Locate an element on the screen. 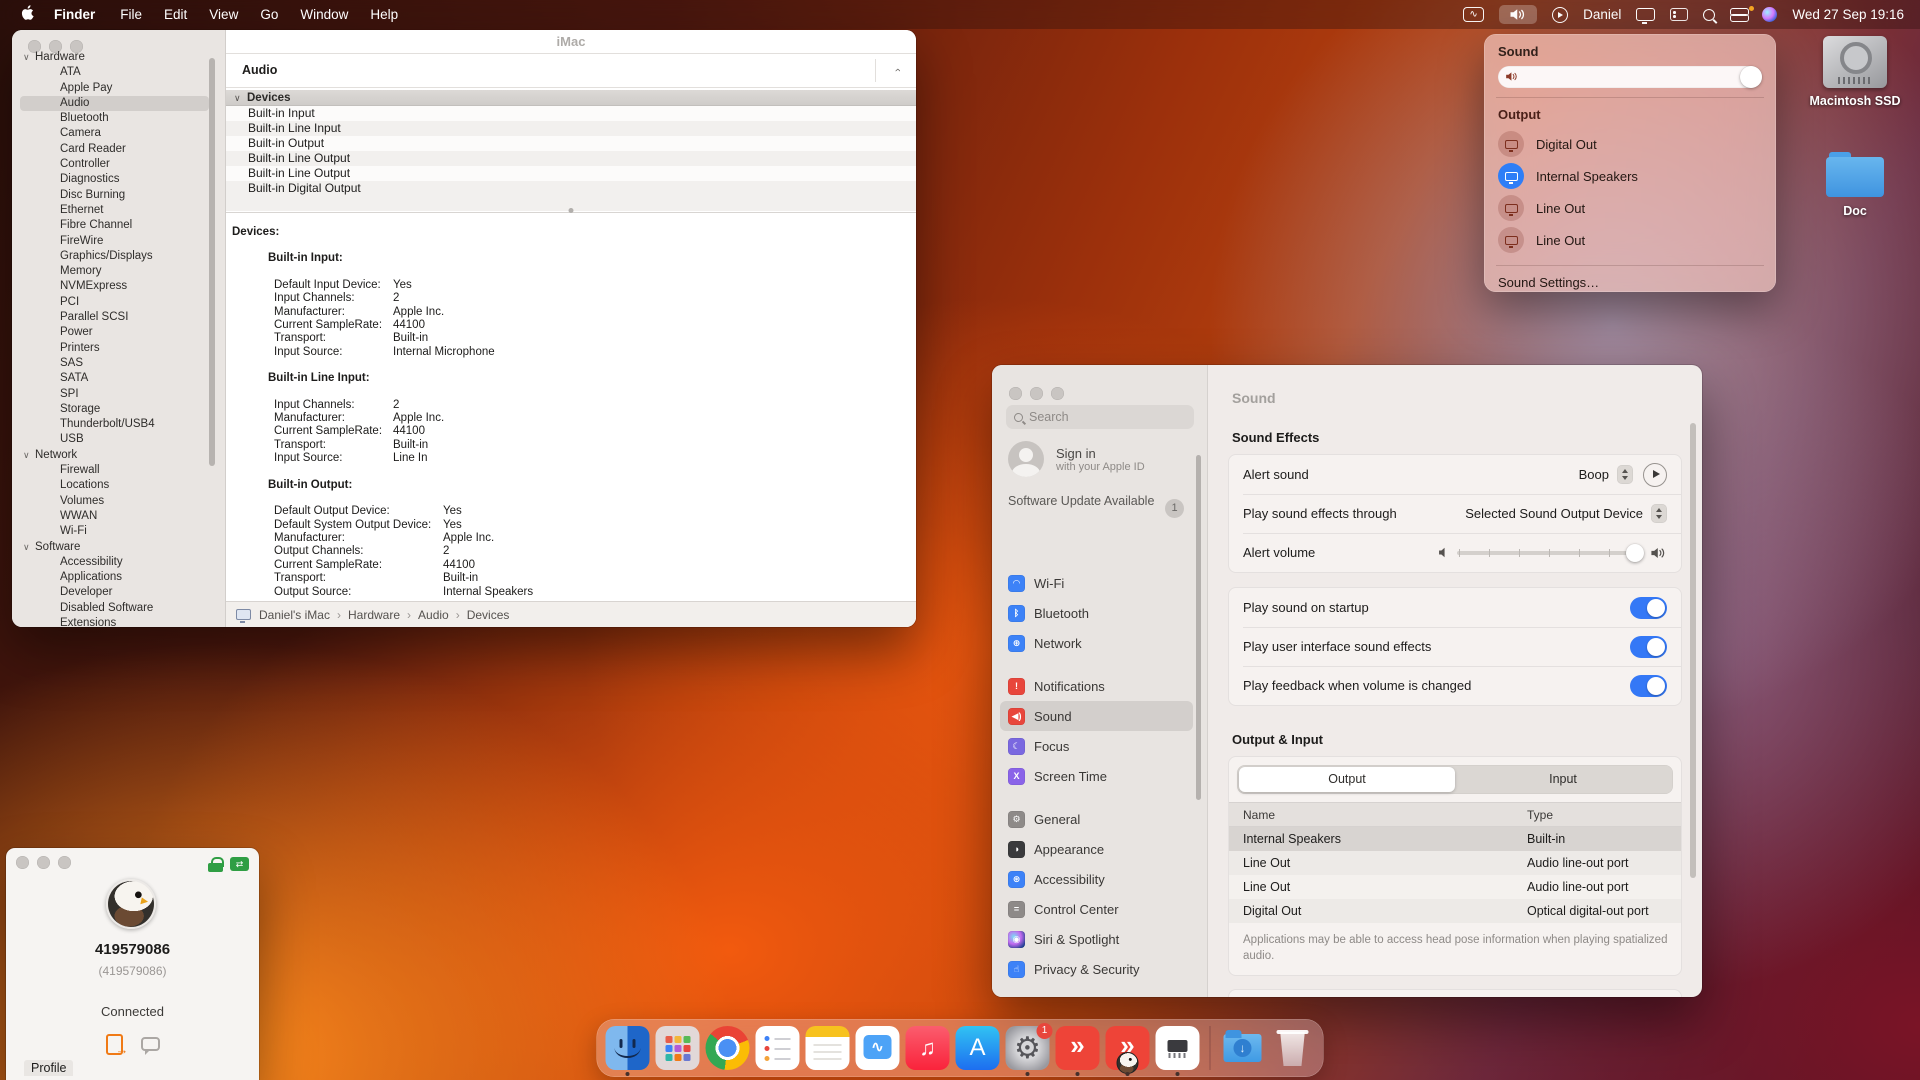 The height and width of the screenshot is (1080, 1920). spotlight-search-icon is located at coordinates (1709, 14).